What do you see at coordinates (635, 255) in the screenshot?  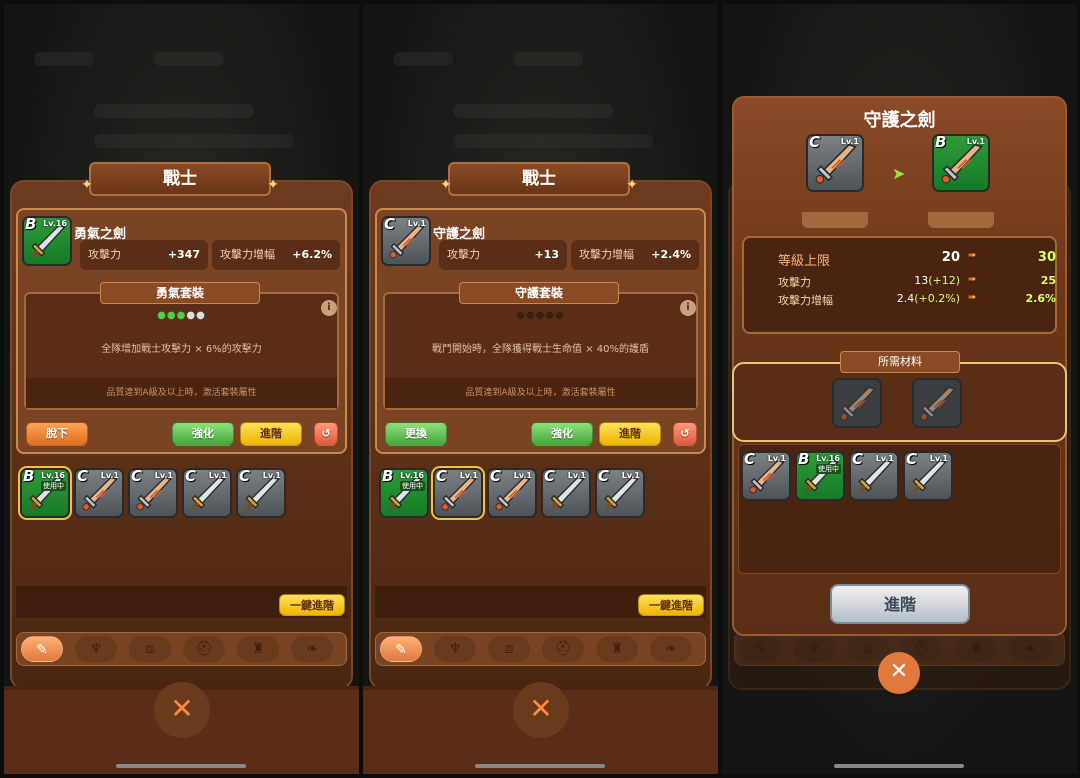 I see `stat-attack-boost: 攻擊力增幅 +2.4%` at bounding box center [635, 255].